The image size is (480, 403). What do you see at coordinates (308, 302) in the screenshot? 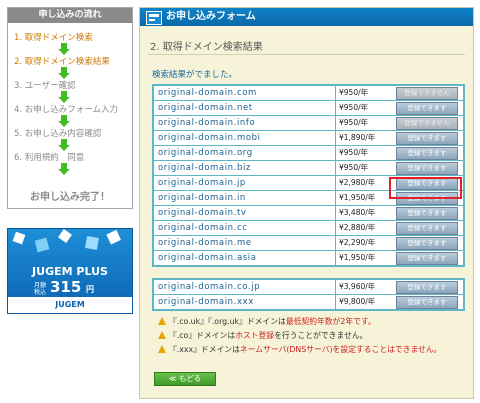
I see `domain-row: original-domain.xxx ¥9,800/年 登録できます` at bounding box center [308, 302].